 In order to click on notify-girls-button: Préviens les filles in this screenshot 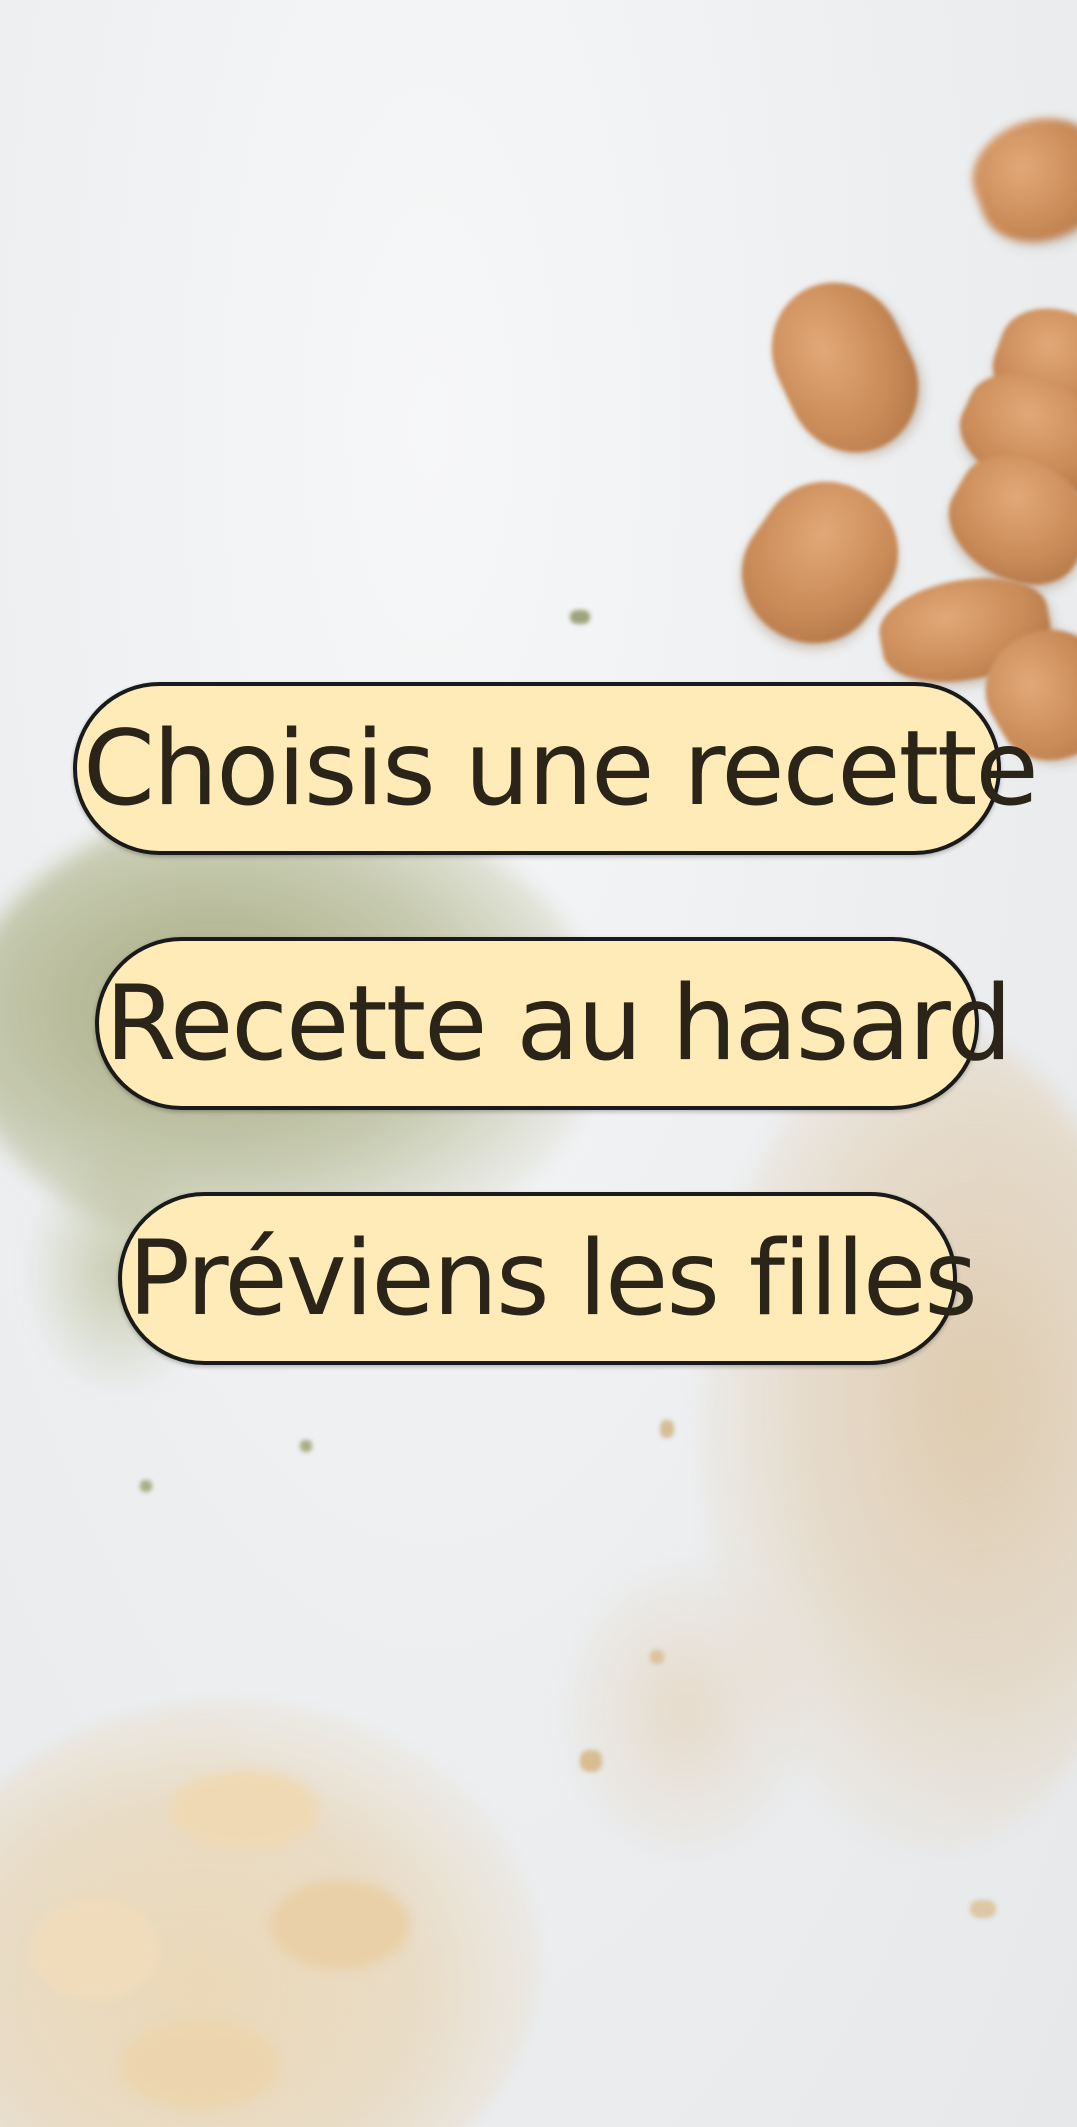, I will do `click(548, 1278)`.